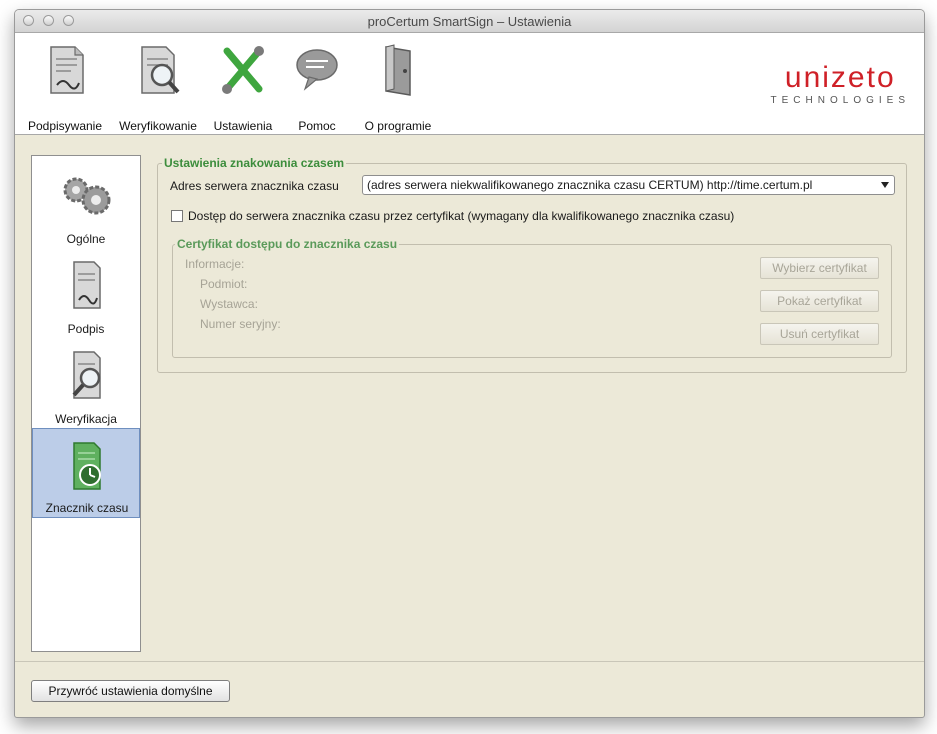  I want to click on sidebar-item-timestamp: Znacznik czasu, so click(86, 473).